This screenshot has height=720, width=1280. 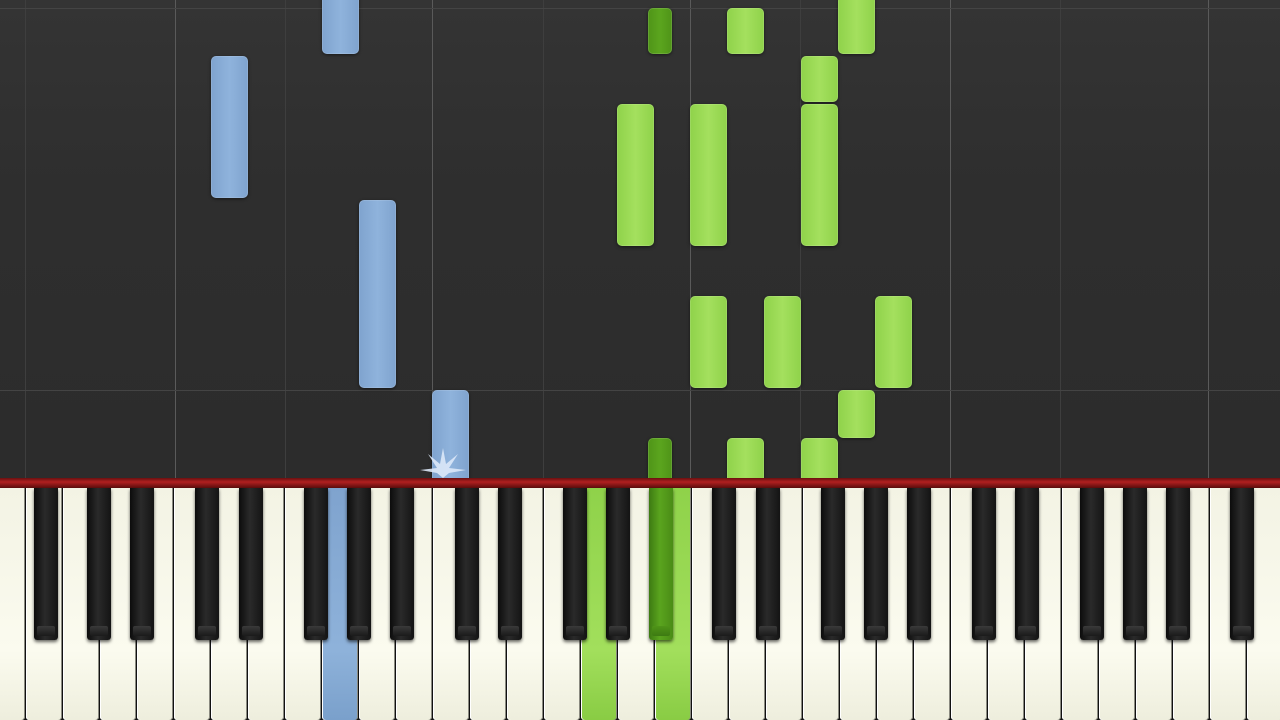 I want to click on note-hit-spark-icon, so click(x=443, y=463).